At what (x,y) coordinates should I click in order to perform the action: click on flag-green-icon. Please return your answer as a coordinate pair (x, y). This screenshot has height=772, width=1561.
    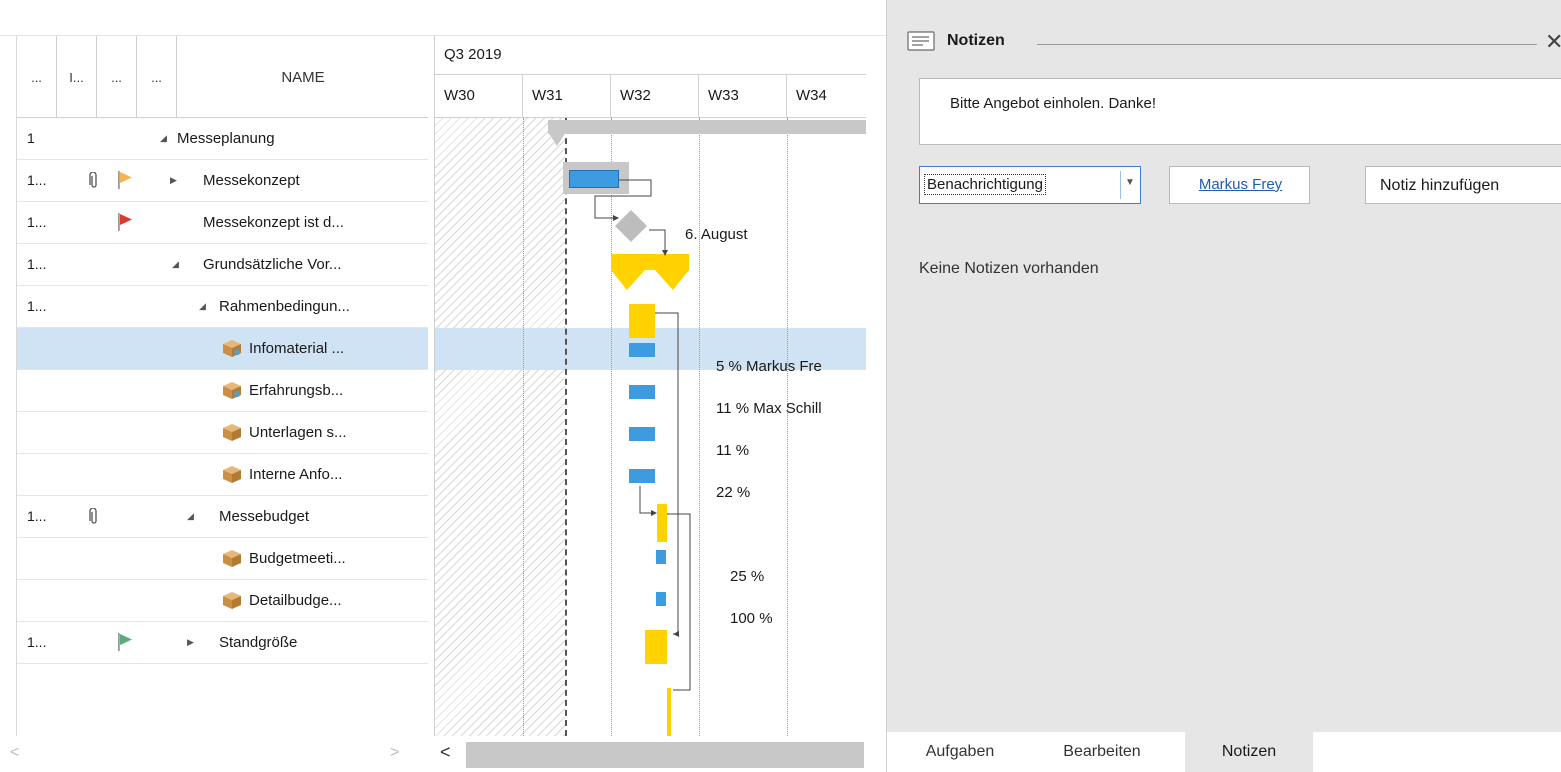
    Looking at the image, I should click on (125, 642).